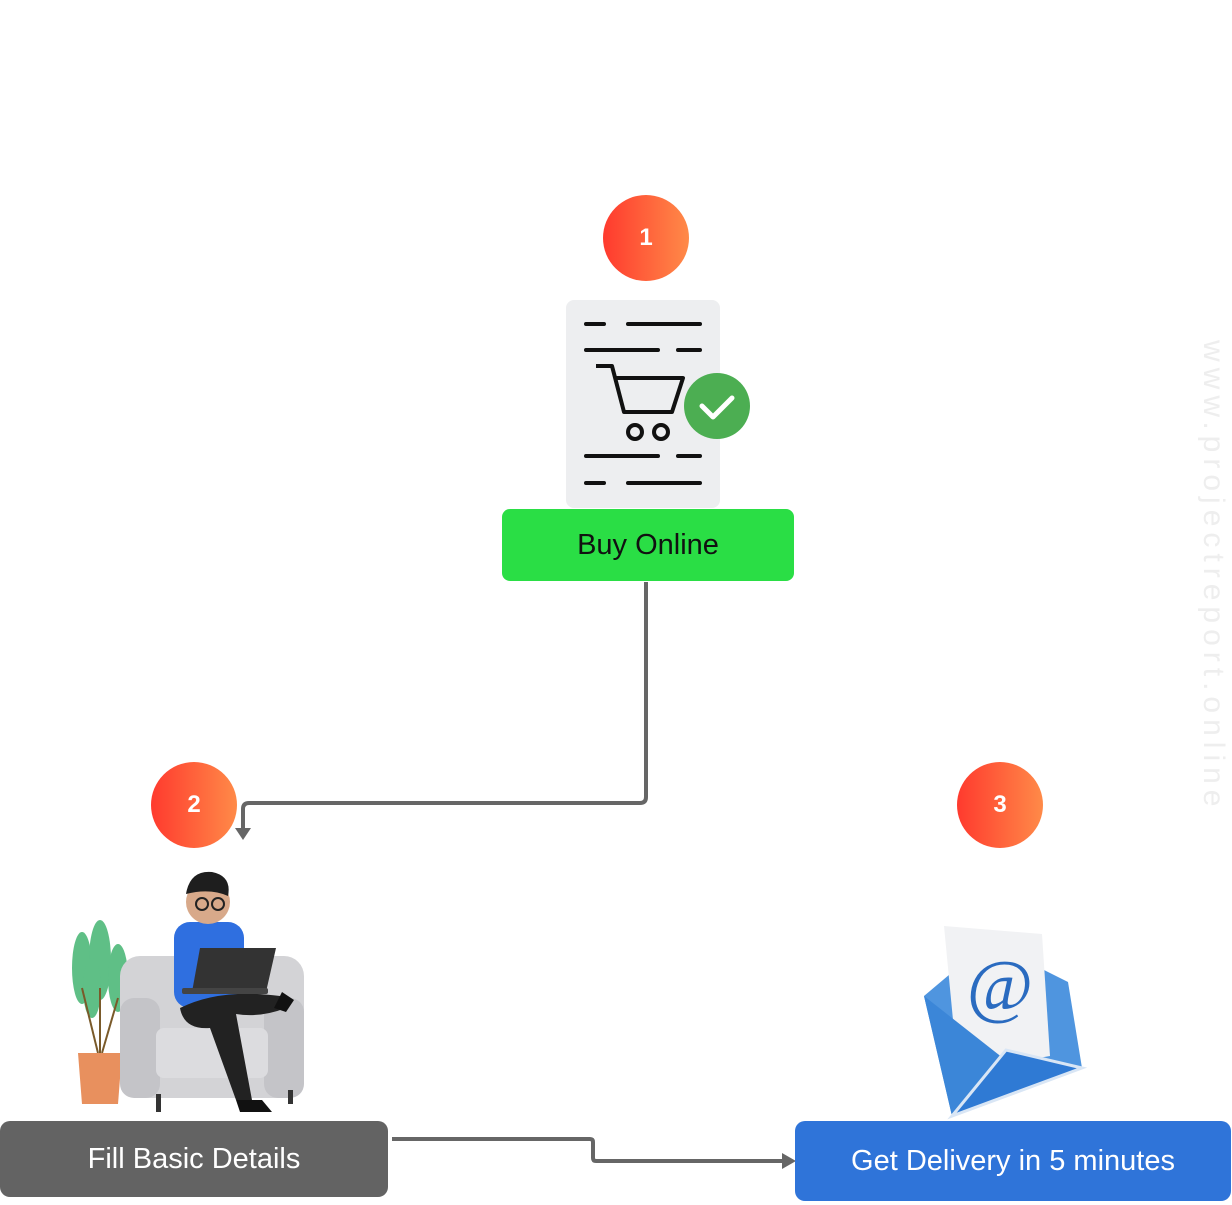  What do you see at coordinates (658, 404) in the screenshot?
I see `shopping-cart-document-icon` at bounding box center [658, 404].